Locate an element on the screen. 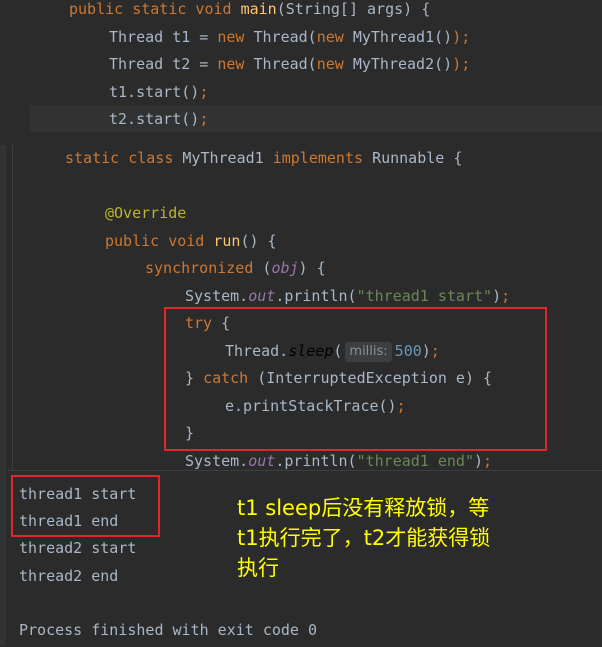 Image resolution: width=602 pixels, height=647 pixels. code-token: () { is located at coordinates (258, 240).